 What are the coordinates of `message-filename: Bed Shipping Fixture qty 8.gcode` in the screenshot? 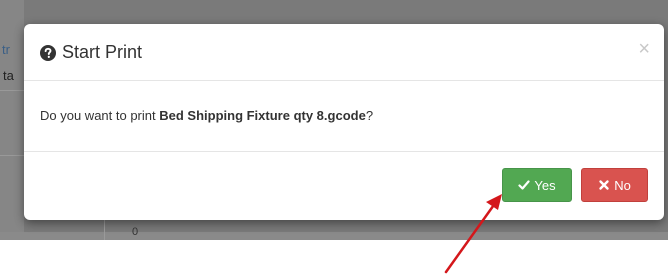 It's located at (262, 115).